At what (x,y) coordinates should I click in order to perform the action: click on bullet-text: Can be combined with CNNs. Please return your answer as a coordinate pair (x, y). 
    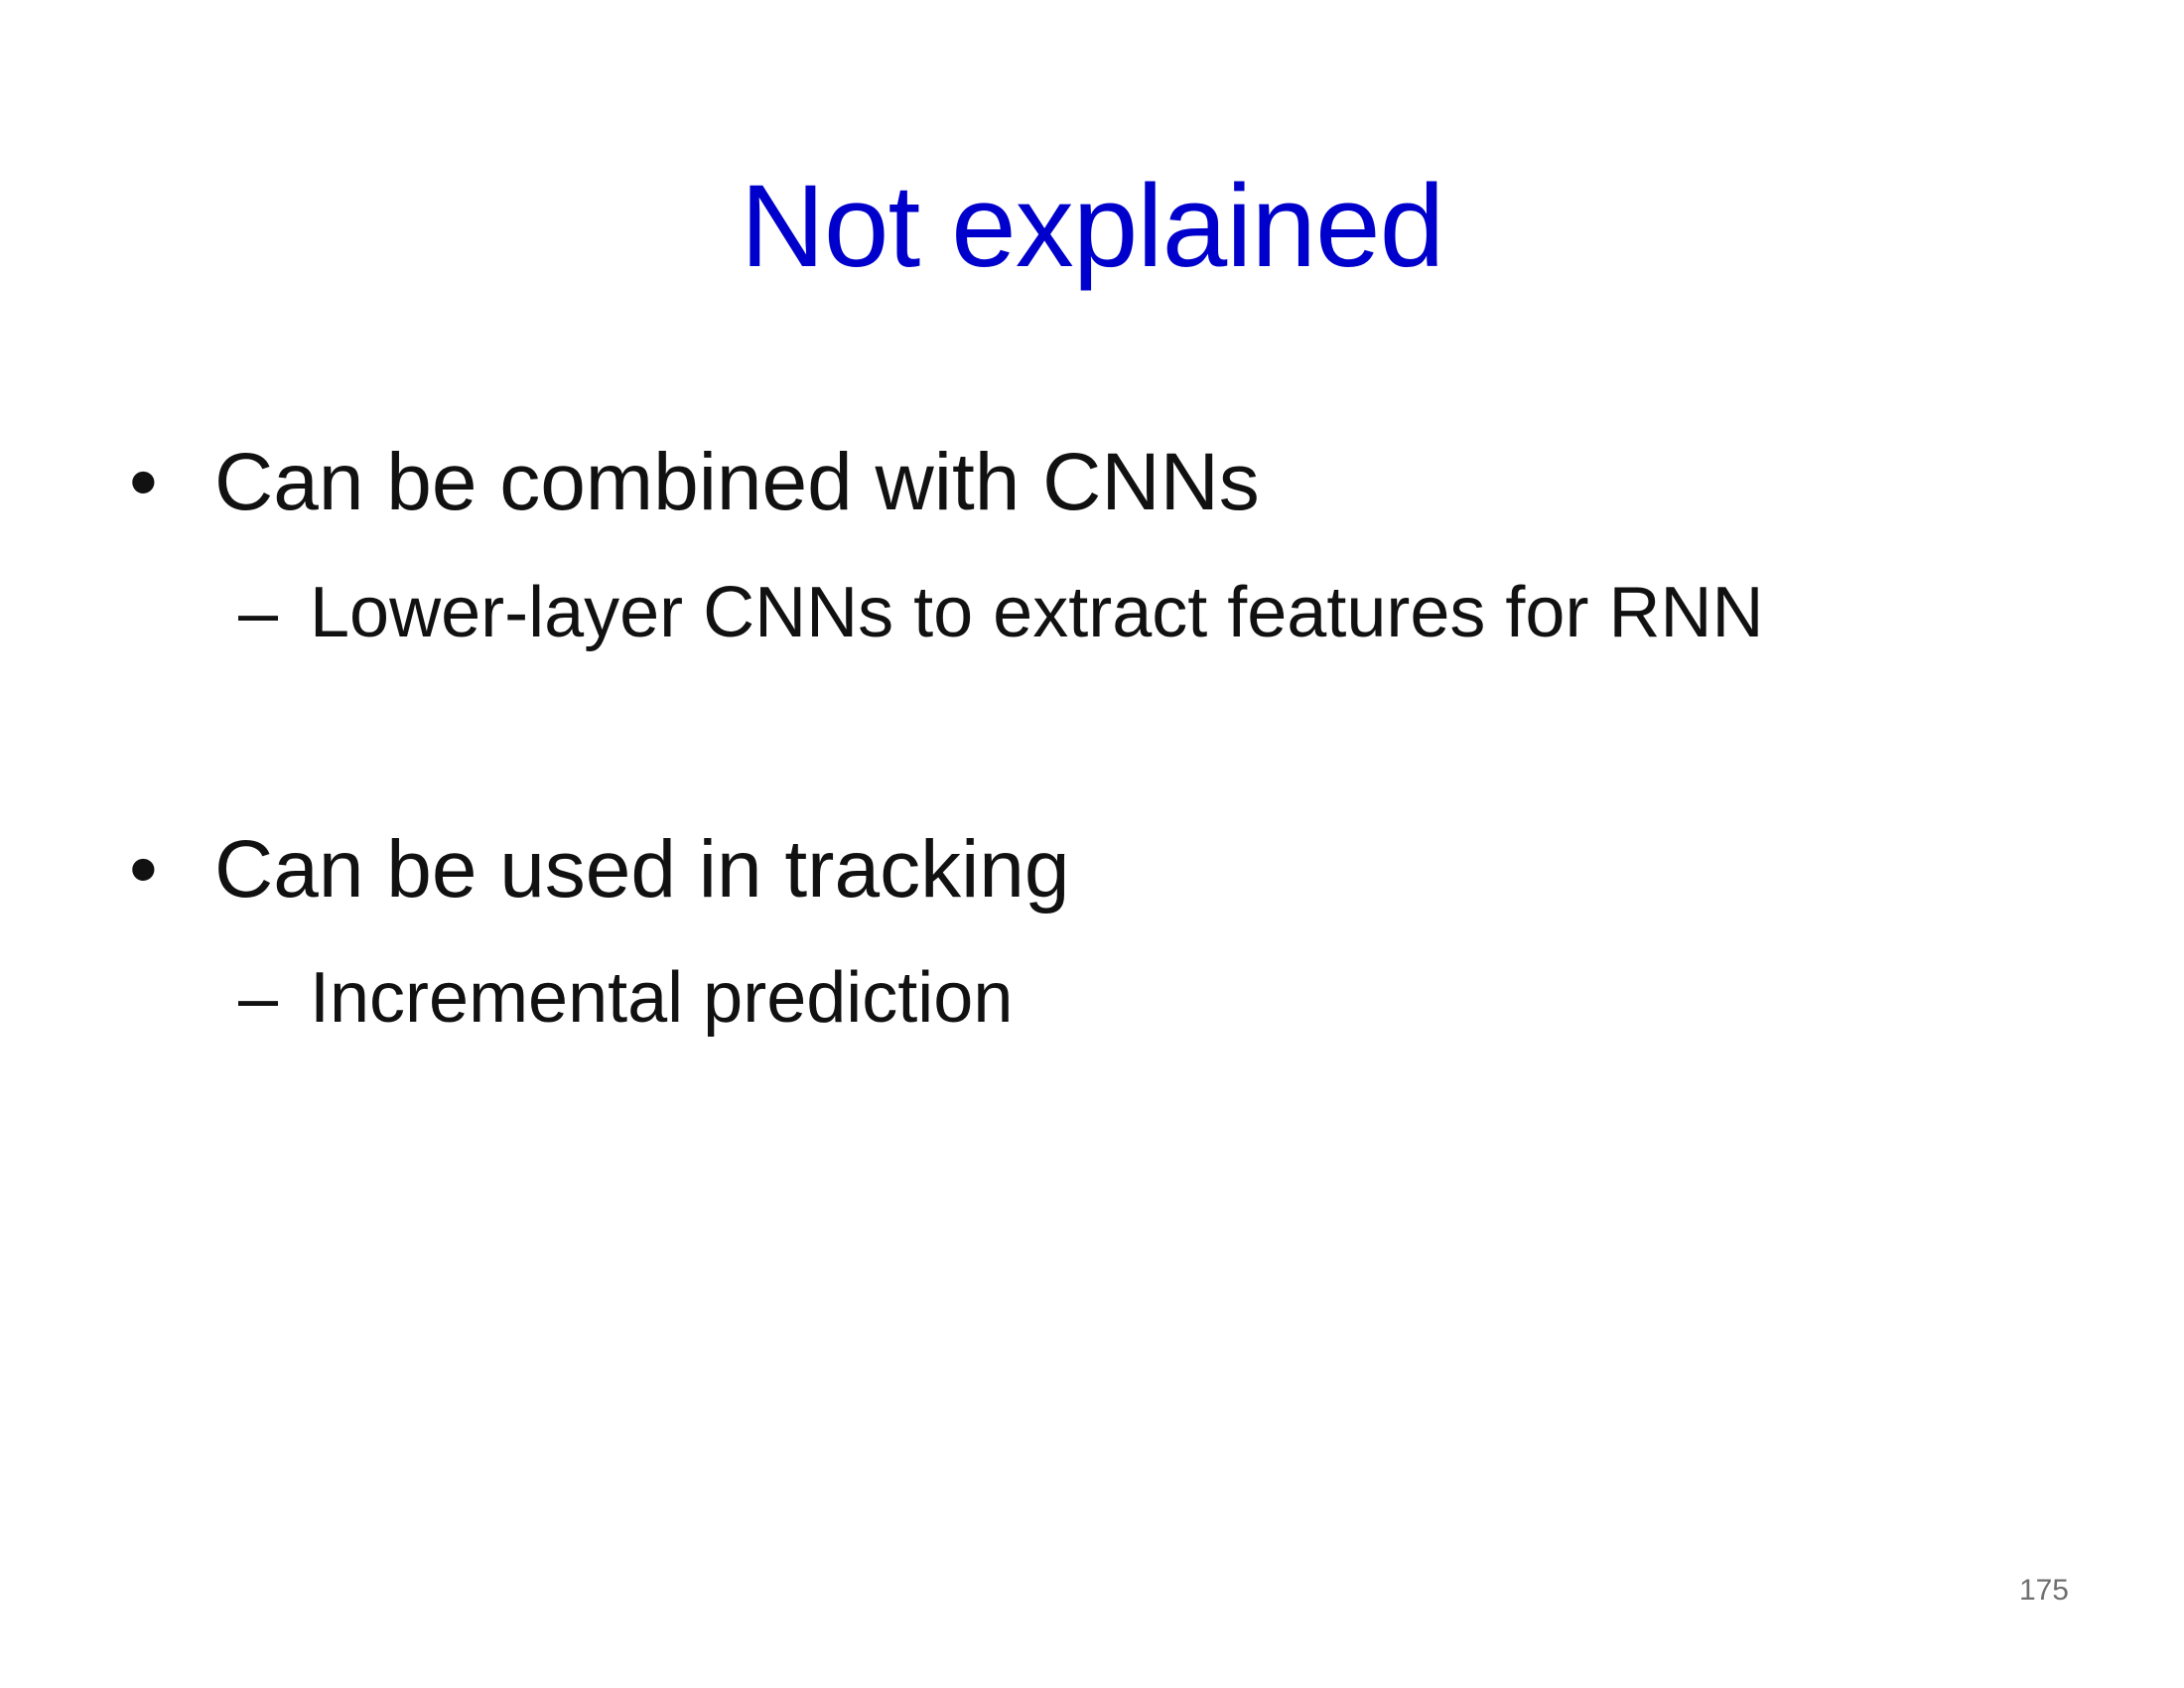
    Looking at the image, I should click on (737, 482).